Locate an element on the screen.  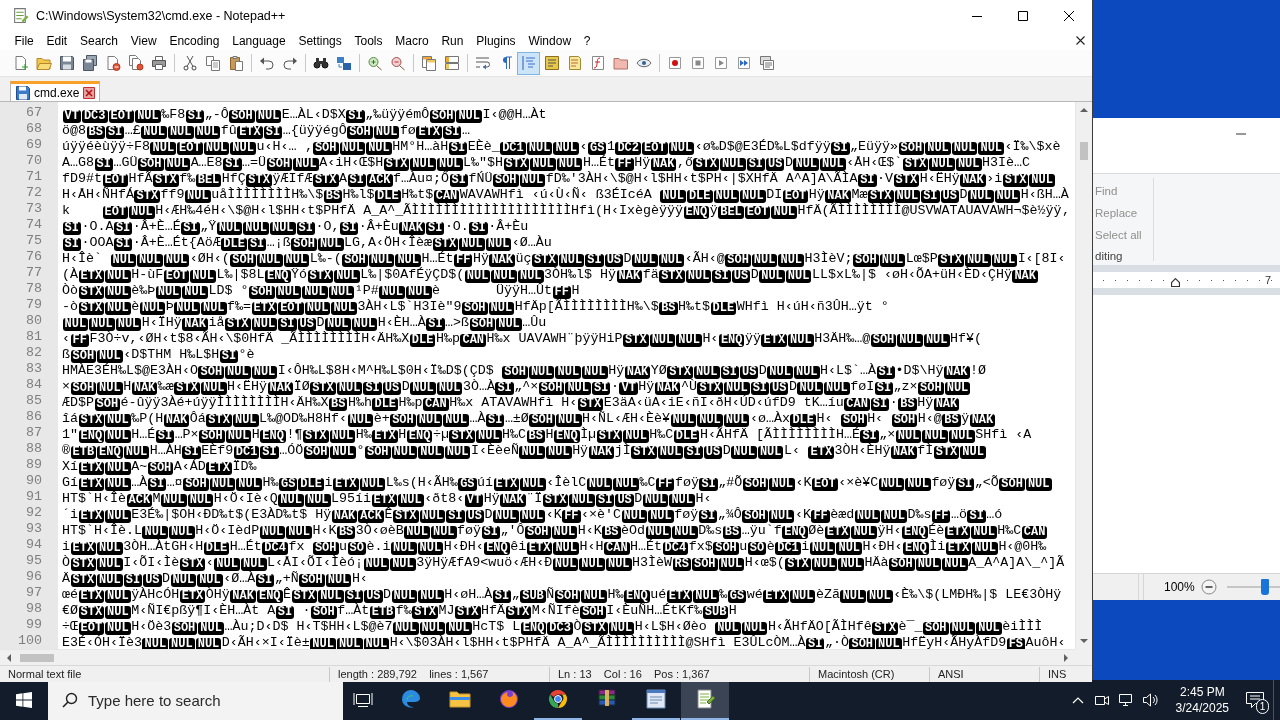
code-line: ´i ETX NUL E3É‰|$OH‹ÐD‰t$(E3ÀD‰t$ Hÿ NAK ACK Ê STX NUL SI US D NUL NUL ‹K FF ‹×è'C NUL NUL føÿ SI „¾Ô SOH NUL ‹K FF èæd NUL NUL D‰s FF …ö SI …ó is located at coordinates (532, 514).